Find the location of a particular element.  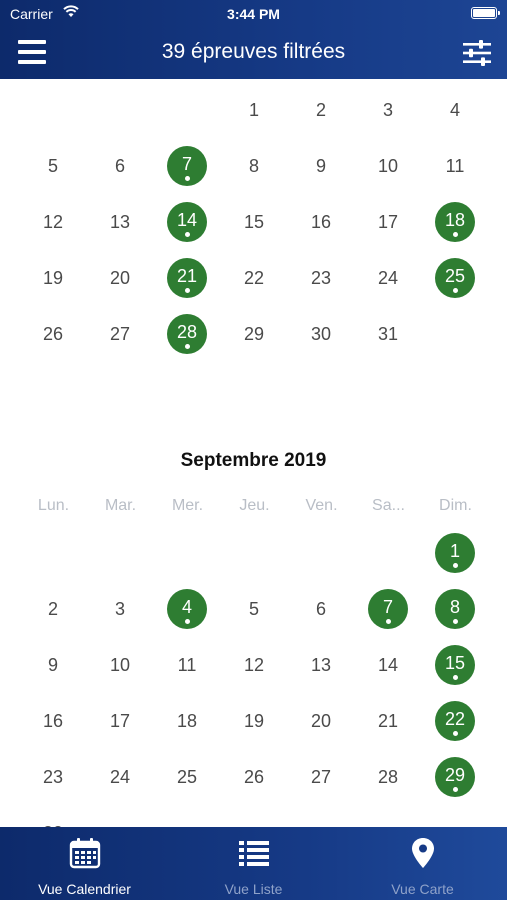

day-cell: 31 is located at coordinates (388, 334).